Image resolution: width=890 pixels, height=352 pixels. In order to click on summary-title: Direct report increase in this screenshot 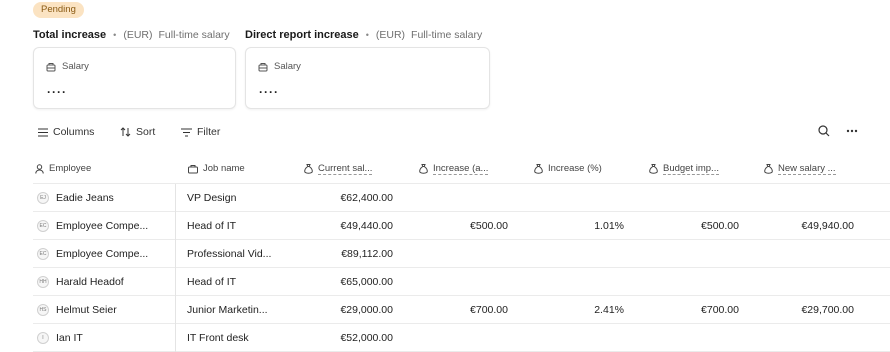, I will do `click(302, 35)`.